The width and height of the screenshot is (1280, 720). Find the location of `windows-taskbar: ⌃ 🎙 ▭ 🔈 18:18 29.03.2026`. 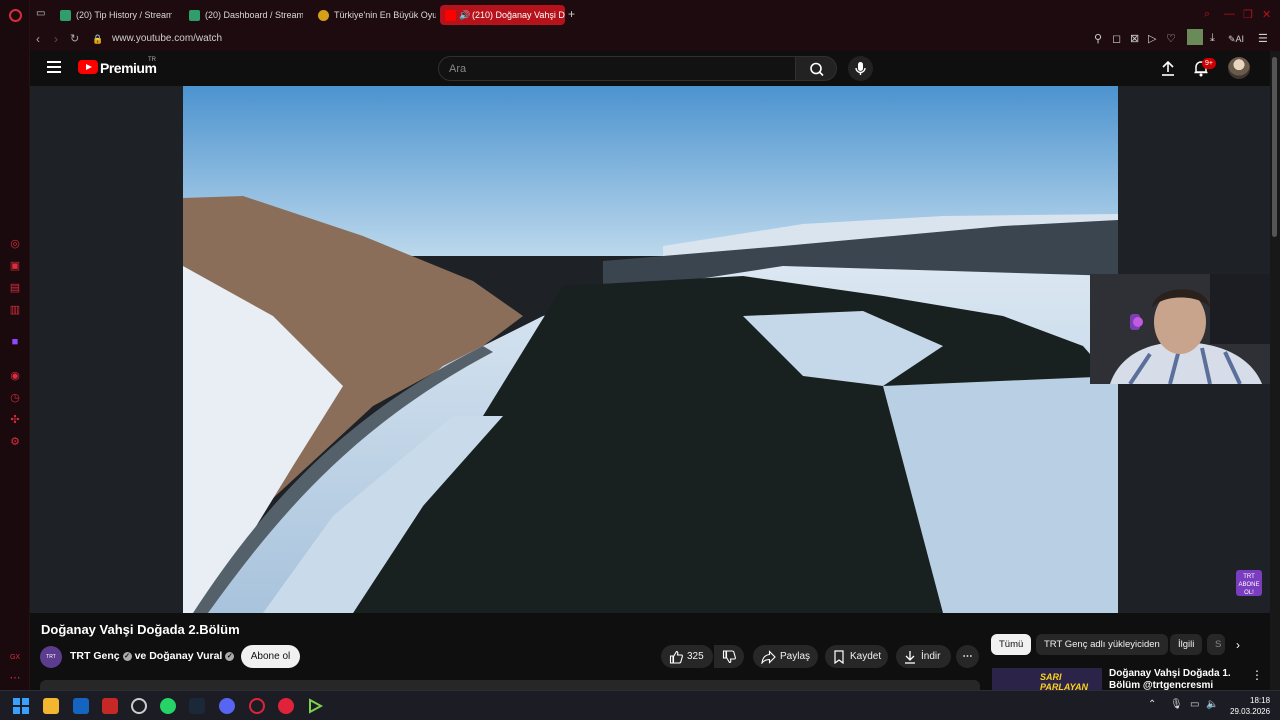

windows-taskbar: ⌃ 🎙 ▭ 🔈 18:18 29.03.2026 is located at coordinates (640, 705).